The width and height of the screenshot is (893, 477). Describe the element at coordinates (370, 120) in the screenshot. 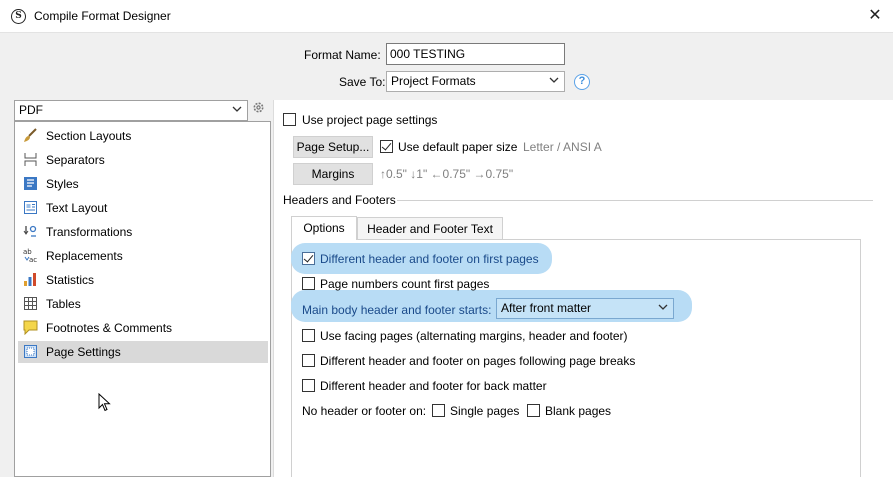

I see `use-project-page-settings-label: Use project page settings` at that location.